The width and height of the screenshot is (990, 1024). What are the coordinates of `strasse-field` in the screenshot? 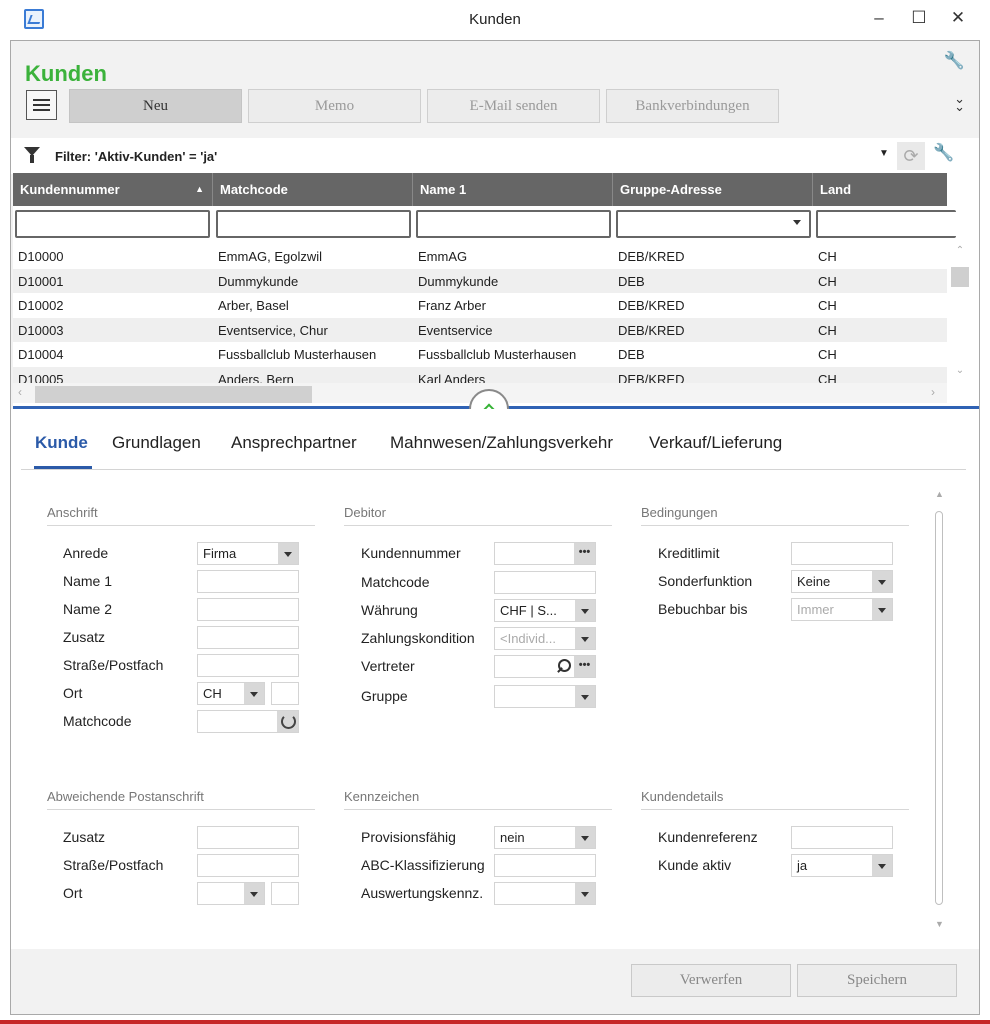 It's located at (248, 665).